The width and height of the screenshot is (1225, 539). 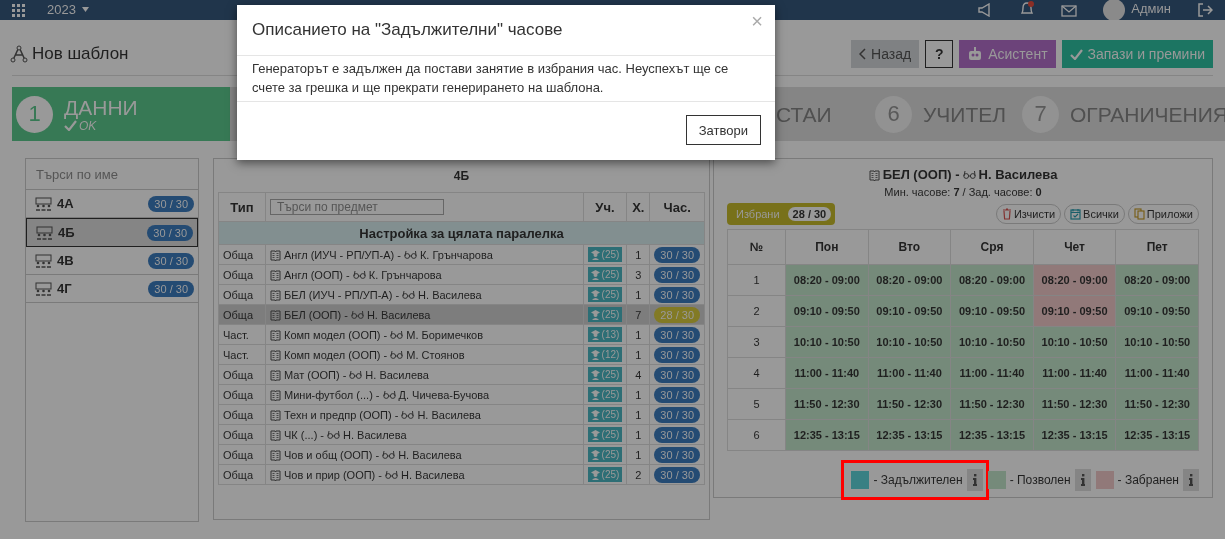 What do you see at coordinates (1028, 214) in the screenshot?
I see `clear-button: Изчисти` at bounding box center [1028, 214].